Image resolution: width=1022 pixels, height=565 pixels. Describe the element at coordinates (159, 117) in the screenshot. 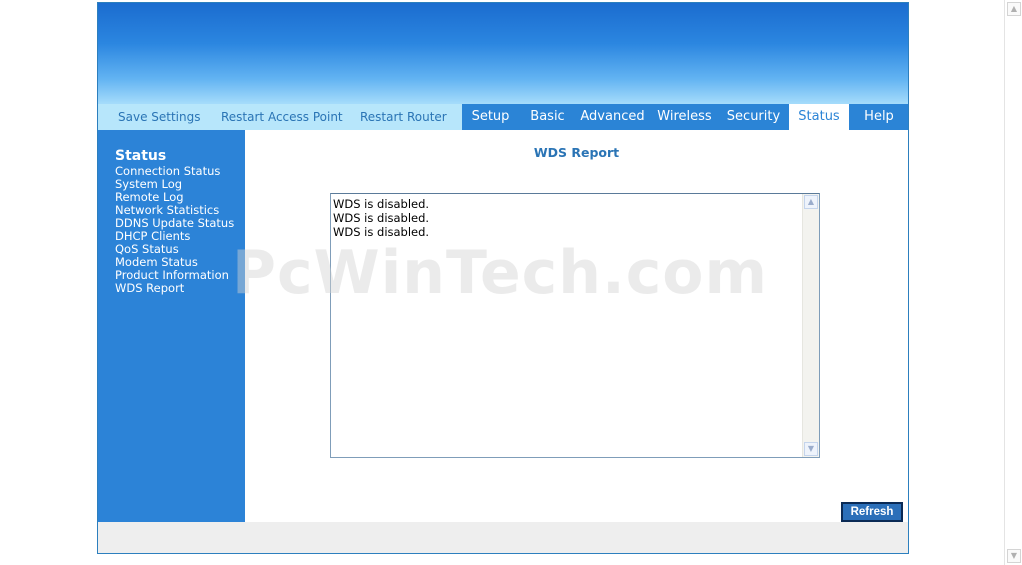

I see `save-settings-link: Save Settings` at that location.